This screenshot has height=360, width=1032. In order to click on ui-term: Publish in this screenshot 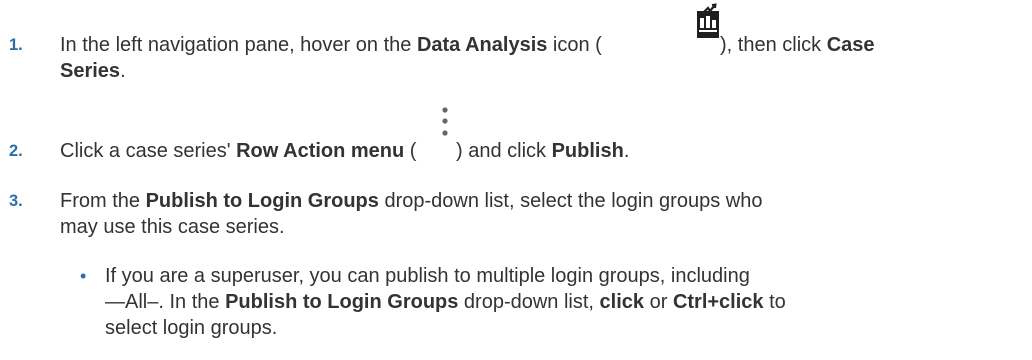, I will do `click(587, 151)`.